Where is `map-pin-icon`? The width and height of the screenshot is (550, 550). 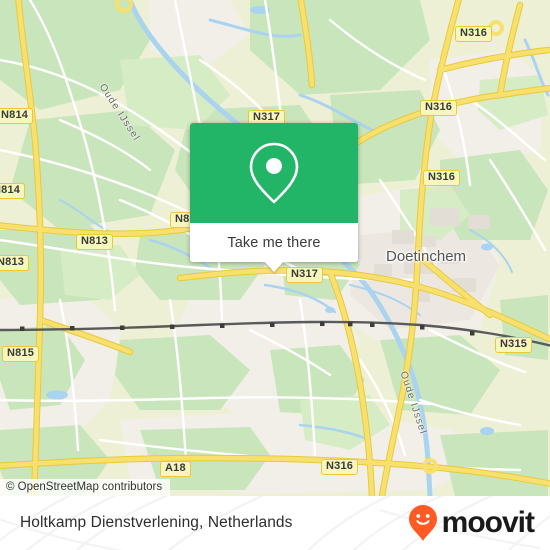 map-pin-icon is located at coordinates (274, 173).